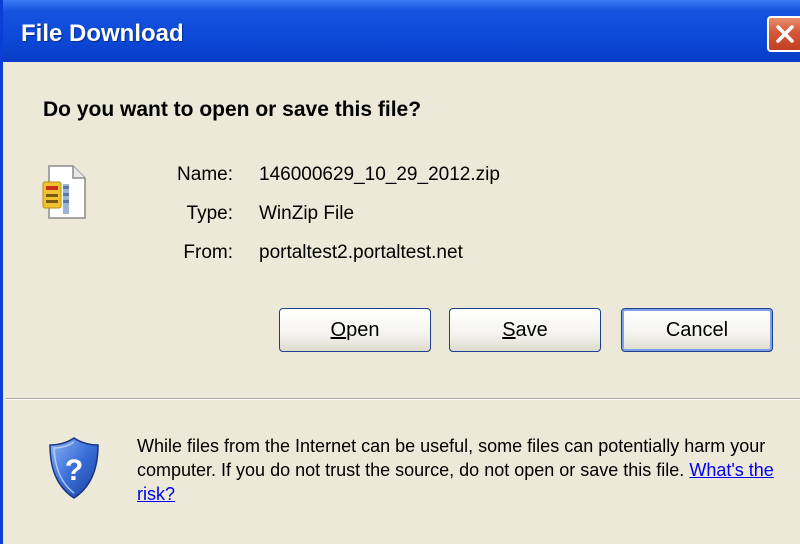 This screenshot has height=544, width=800. I want to click on cancel-label: Cancel, so click(697, 329).